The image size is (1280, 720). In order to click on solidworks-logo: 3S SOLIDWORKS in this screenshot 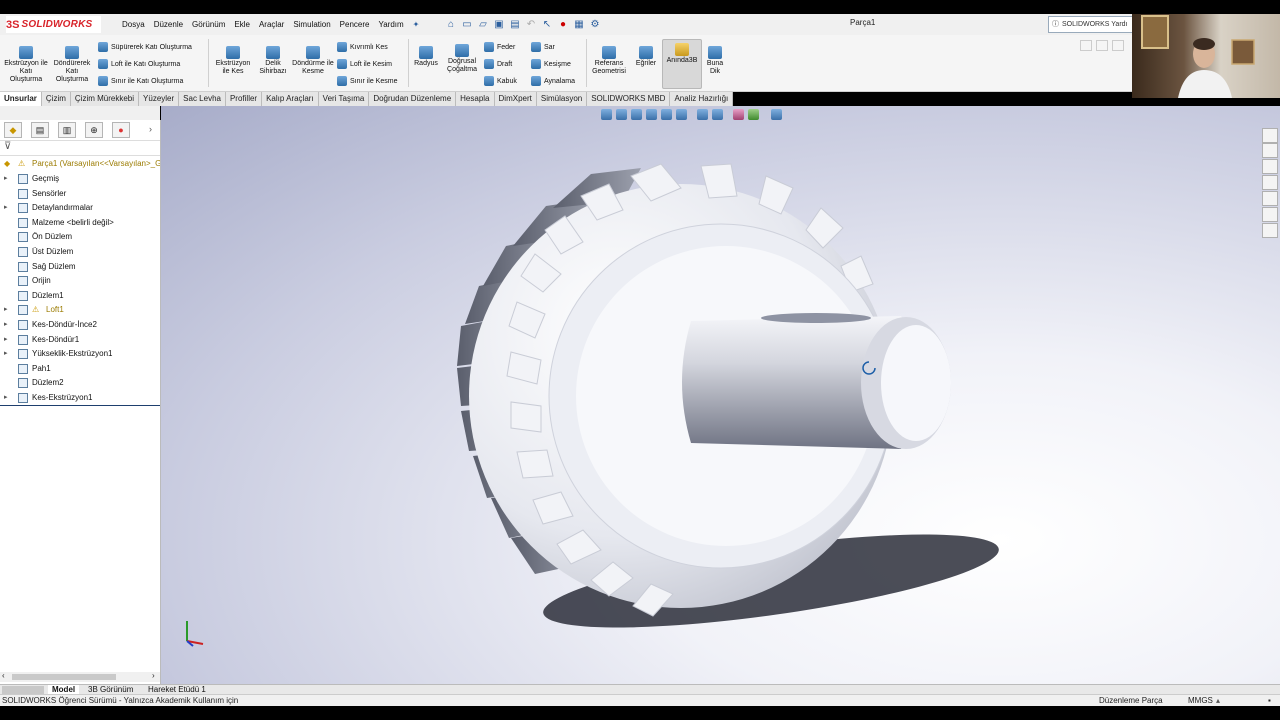, I will do `click(53, 24)`.